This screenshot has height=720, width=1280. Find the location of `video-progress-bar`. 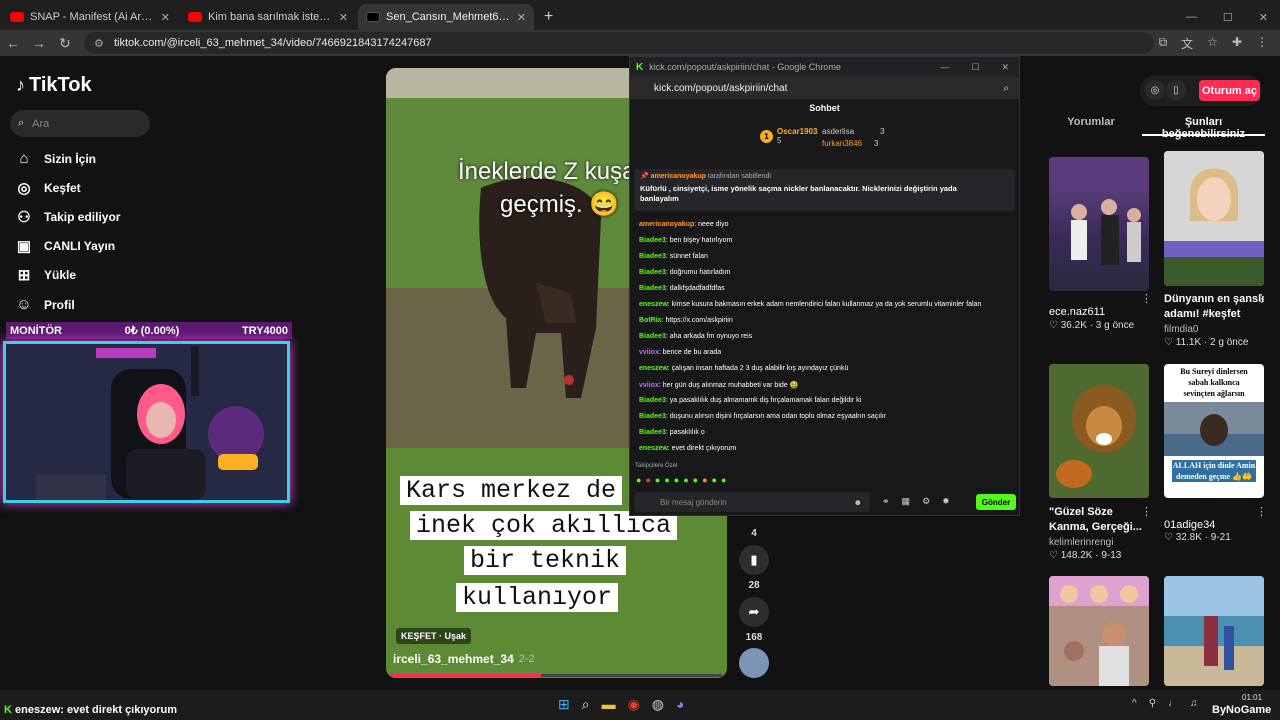

video-progress-bar is located at coordinates (557, 675).